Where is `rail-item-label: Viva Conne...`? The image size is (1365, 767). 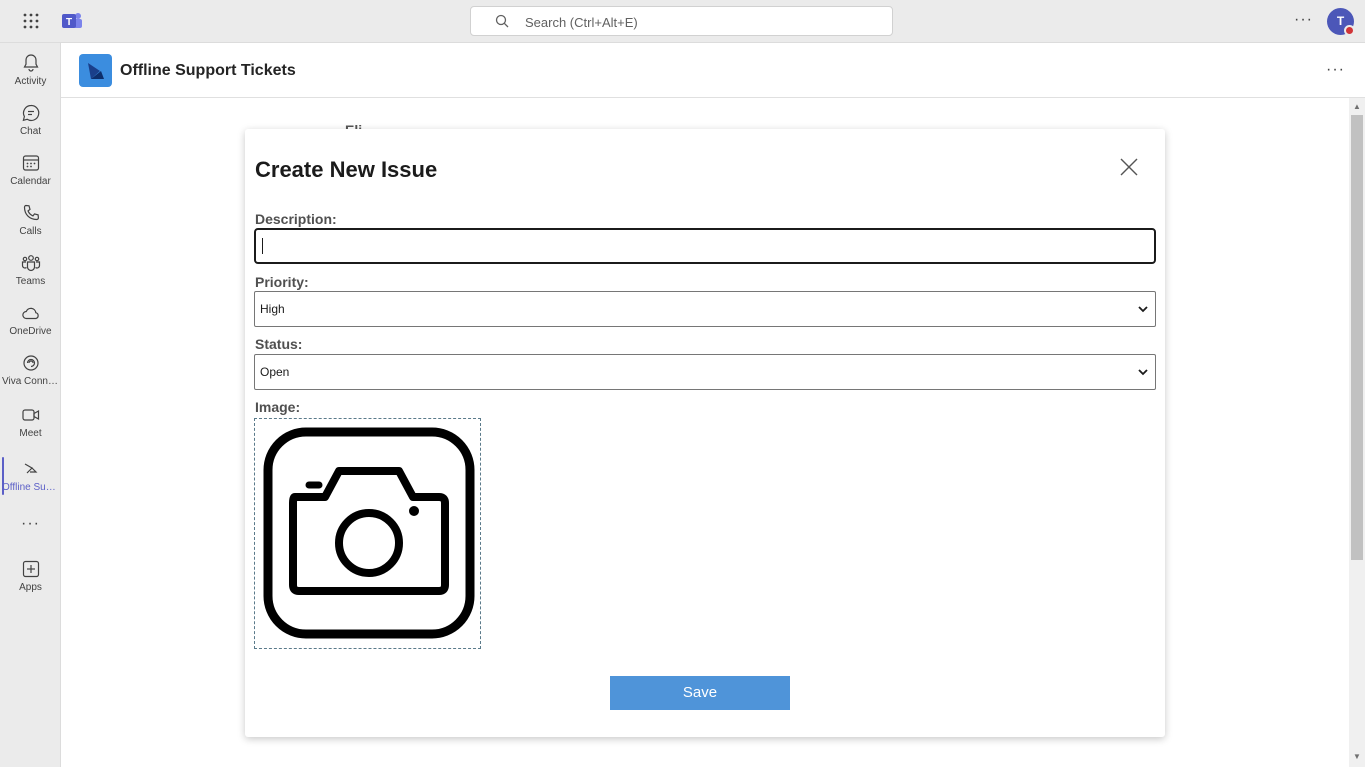 rail-item-label: Viva Conne... is located at coordinates (31, 381).